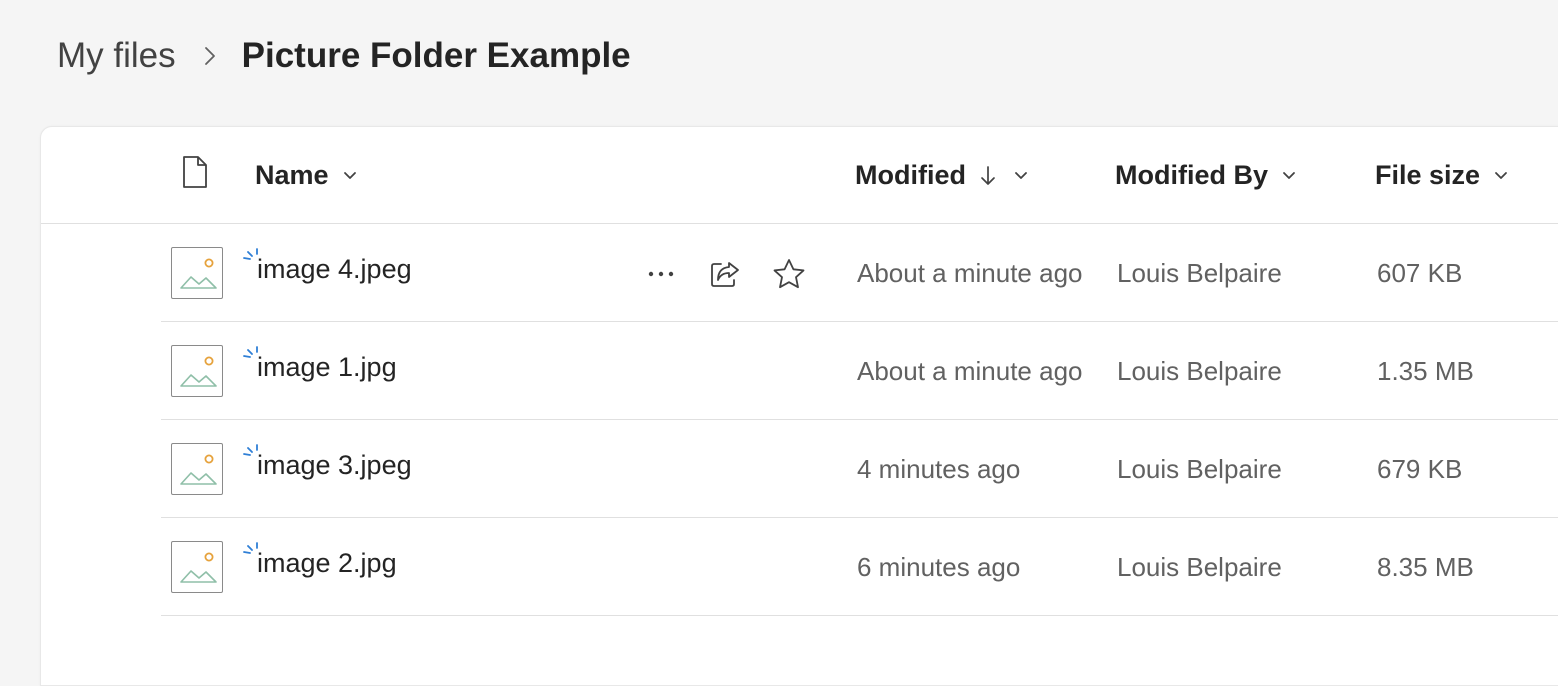 Image resolution: width=1558 pixels, height=686 pixels. Describe the element at coordinates (327, 367) in the screenshot. I see `file-name-link: image 1.jpg` at that location.